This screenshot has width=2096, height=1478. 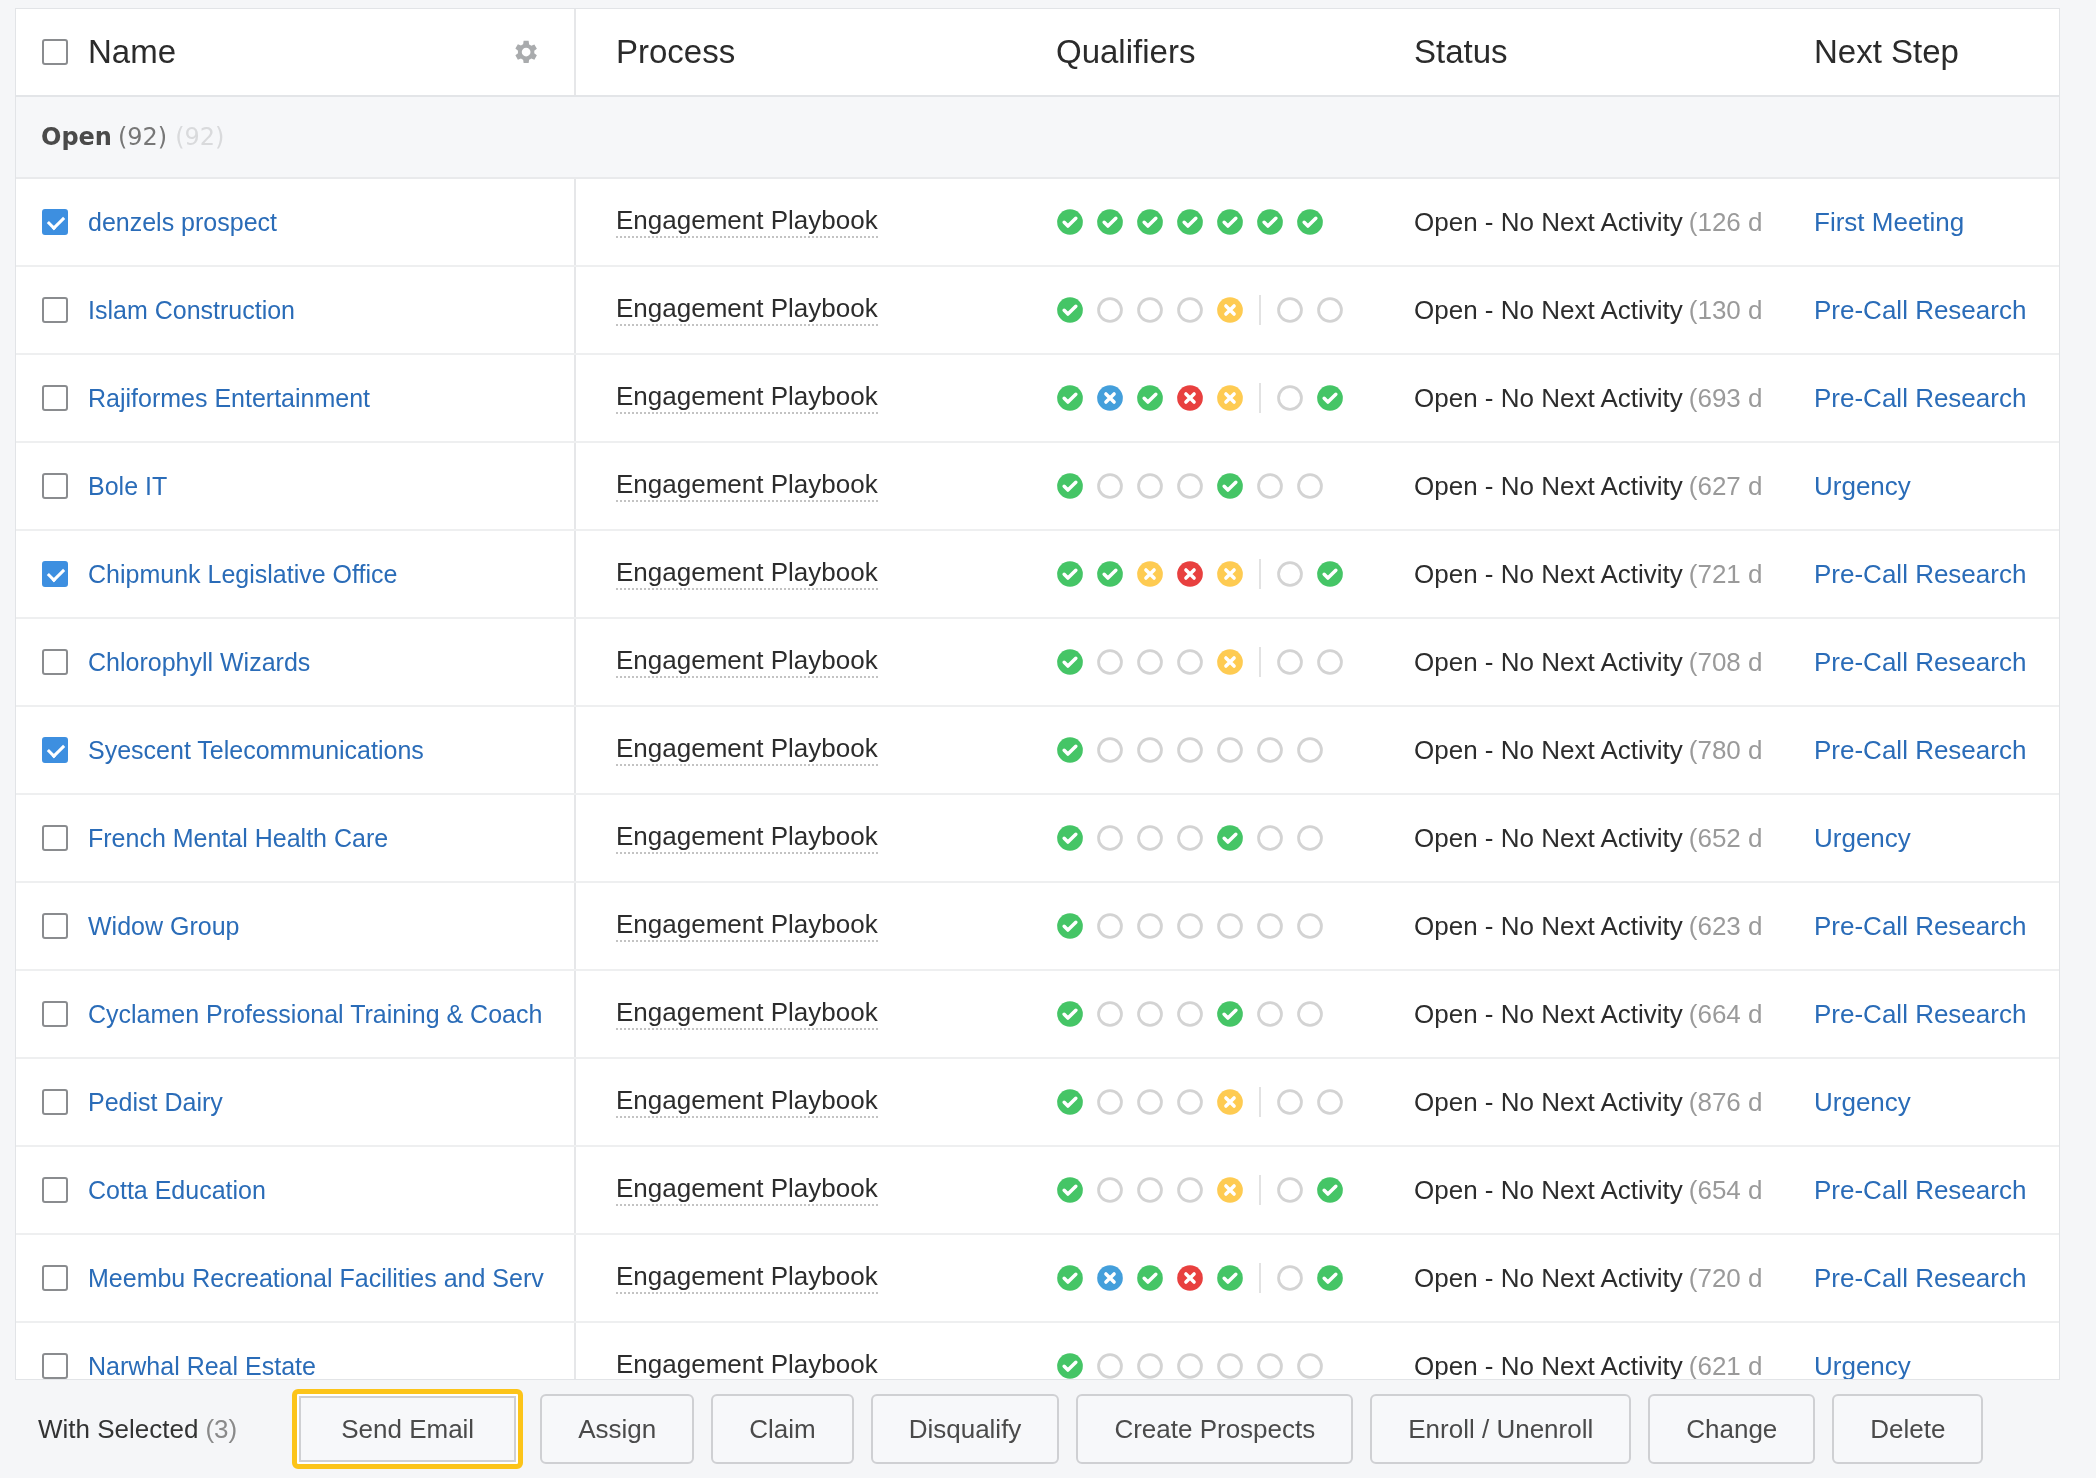 What do you see at coordinates (142, 137) in the screenshot?
I see `group-count: (92)` at bounding box center [142, 137].